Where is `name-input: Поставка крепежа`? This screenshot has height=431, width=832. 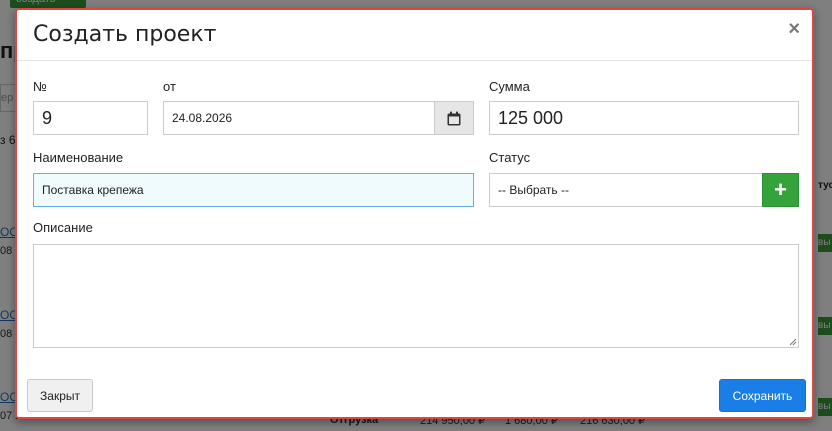
name-input: Поставка крепежа is located at coordinates (253, 190).